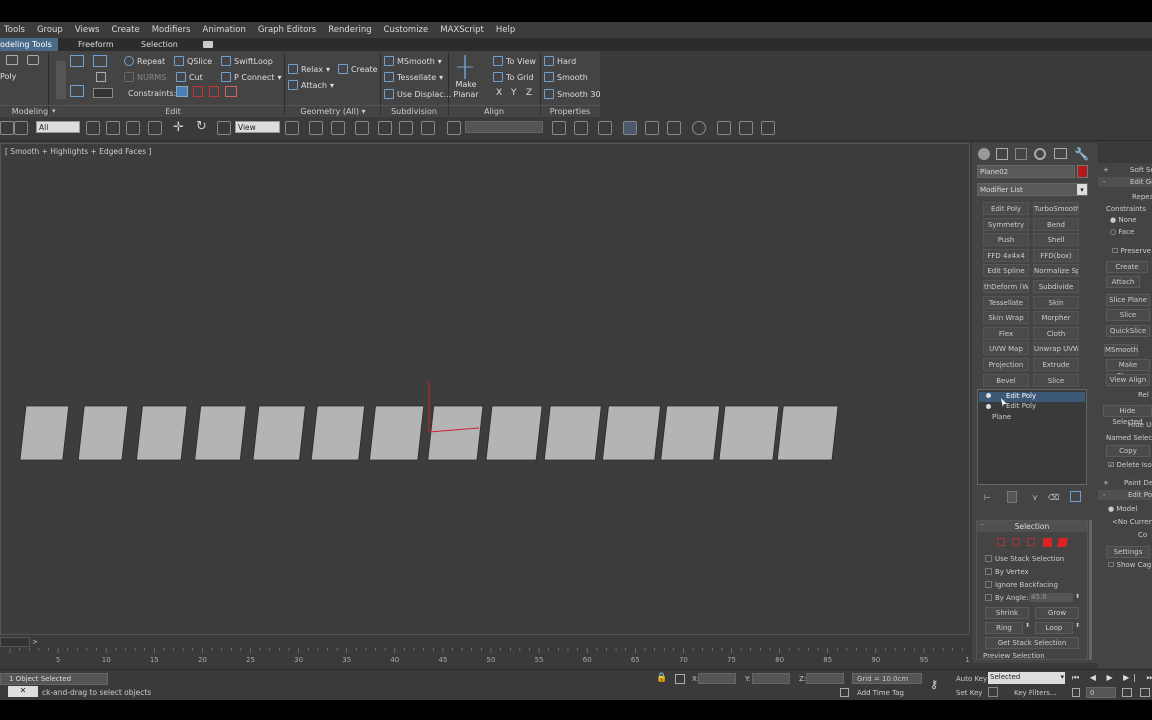 This screenshot has height=720, width=1152. I want to click on modifier-button-symmetry: Symmetry, so click(1006, 224).